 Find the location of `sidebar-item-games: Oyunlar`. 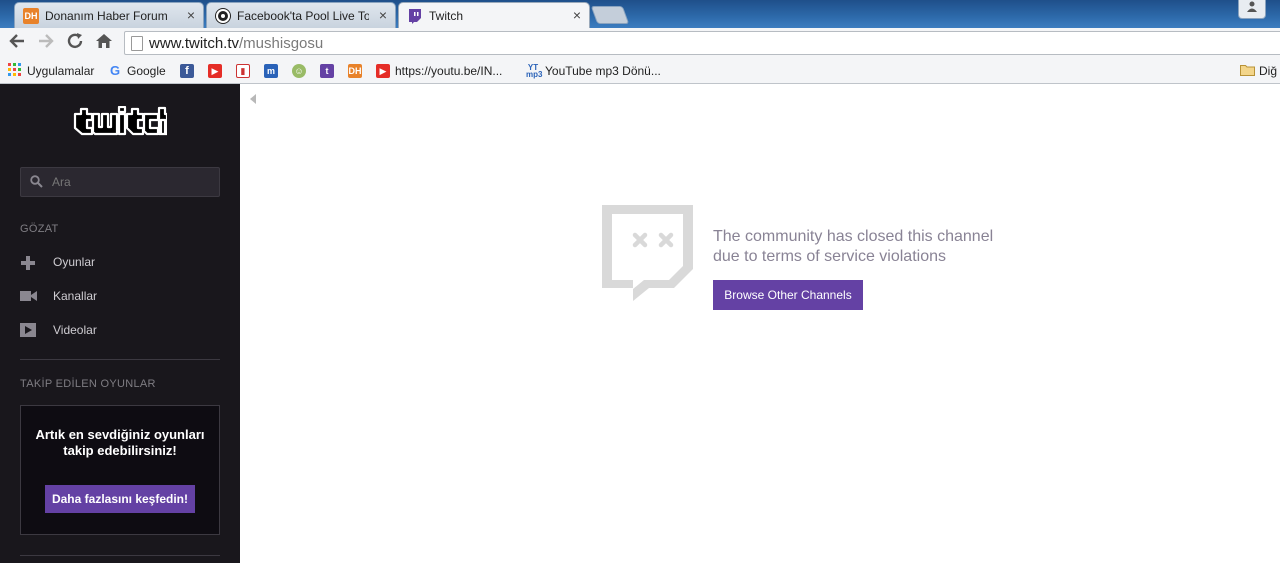

sidebar-item-games: Oyunlar is located at coordinates (120, 262).